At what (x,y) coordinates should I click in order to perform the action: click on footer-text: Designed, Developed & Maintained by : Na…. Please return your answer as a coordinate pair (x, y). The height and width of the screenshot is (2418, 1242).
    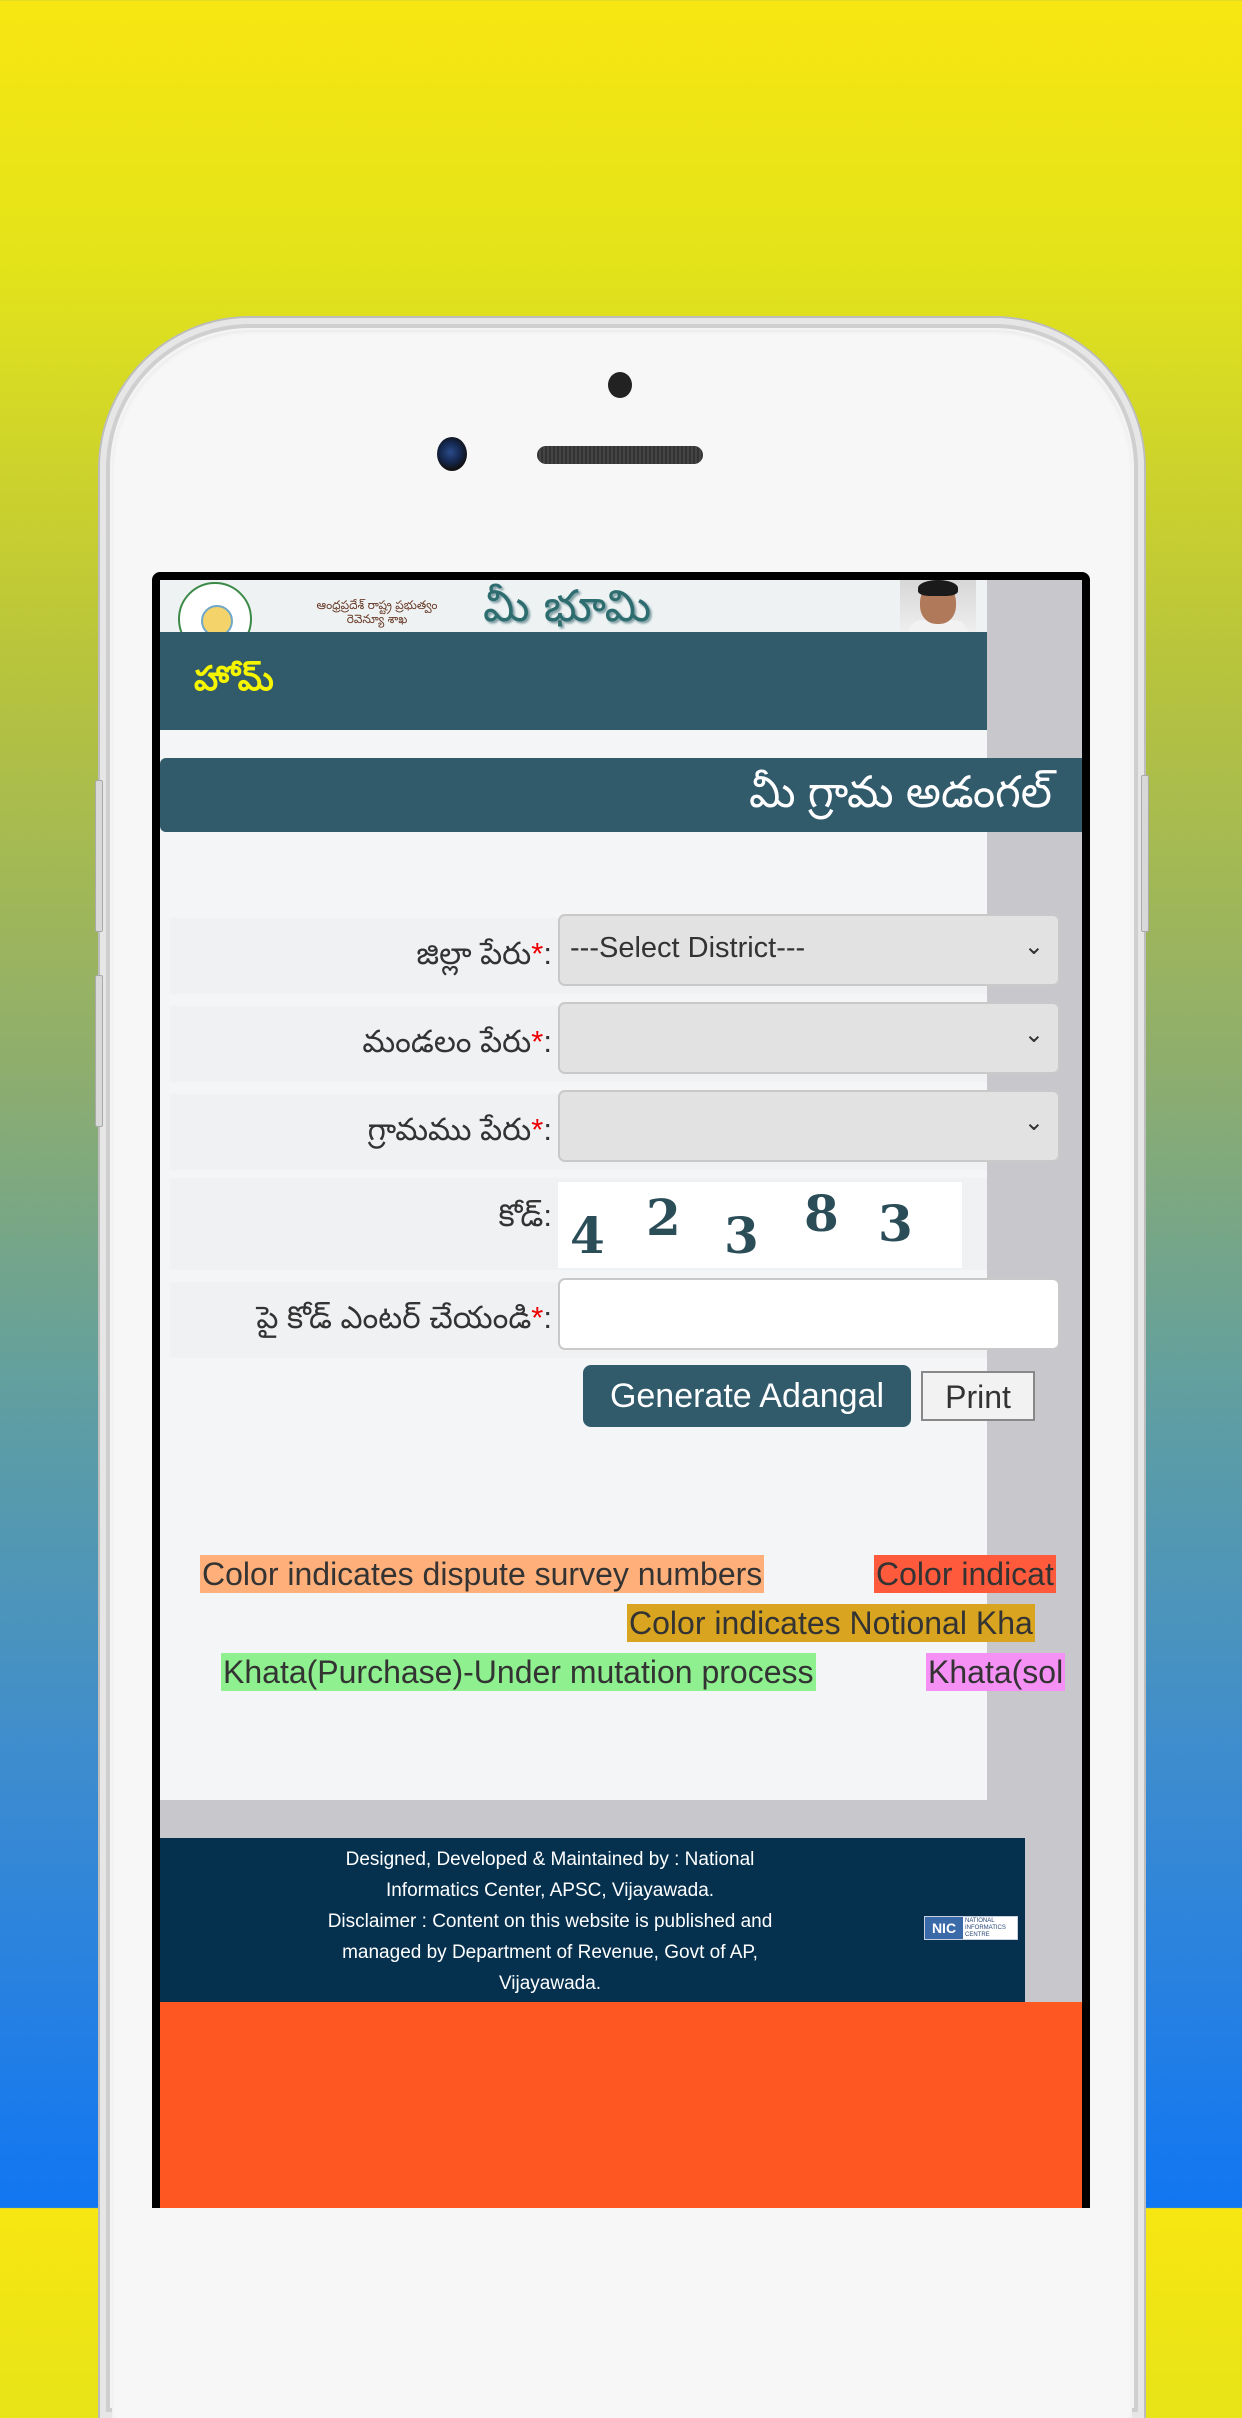
    Looking at the image, I should click on (550, 1921).